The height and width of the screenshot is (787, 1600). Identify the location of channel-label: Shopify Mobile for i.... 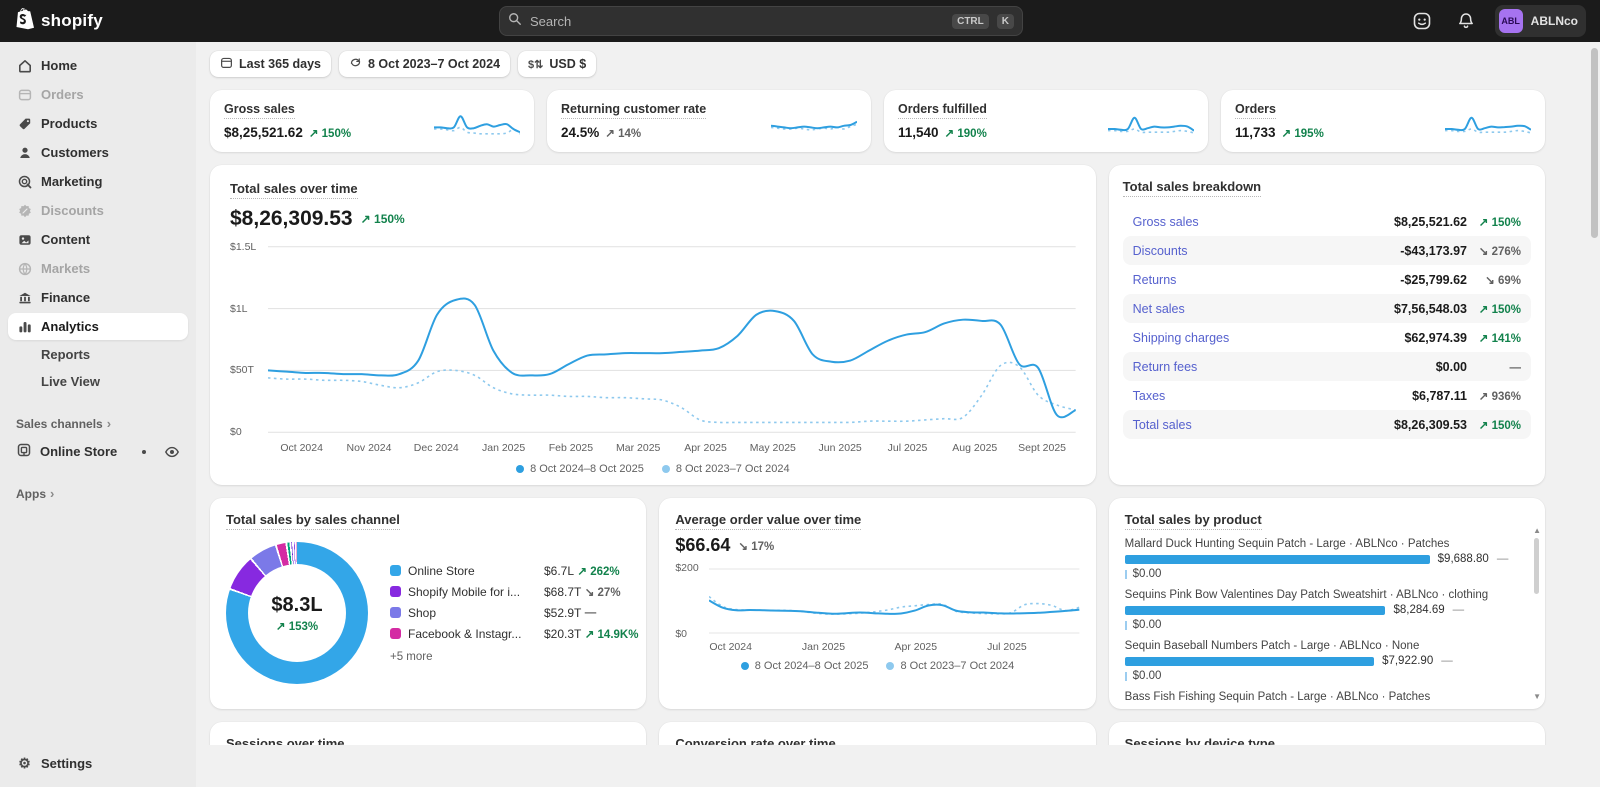
(464, 591).